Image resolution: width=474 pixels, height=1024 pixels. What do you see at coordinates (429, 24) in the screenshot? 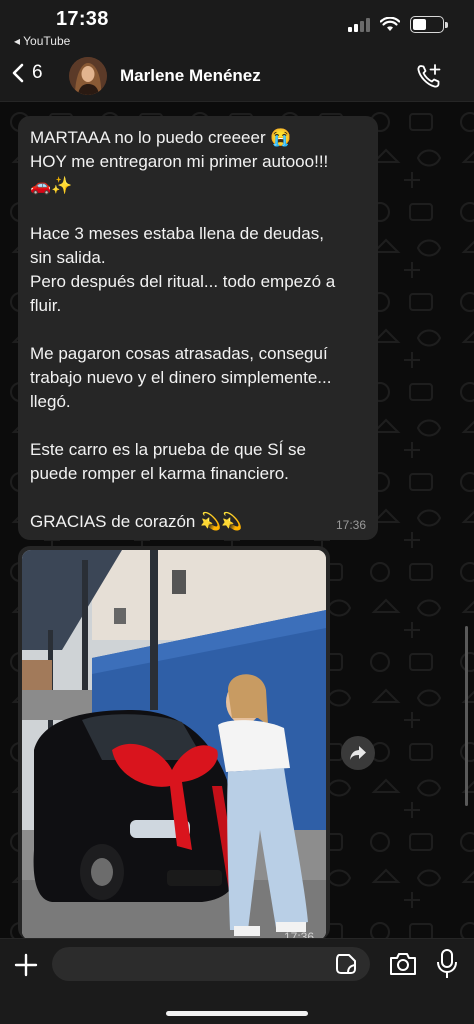
I see `battery-icon` at bounding box center [429, 24].